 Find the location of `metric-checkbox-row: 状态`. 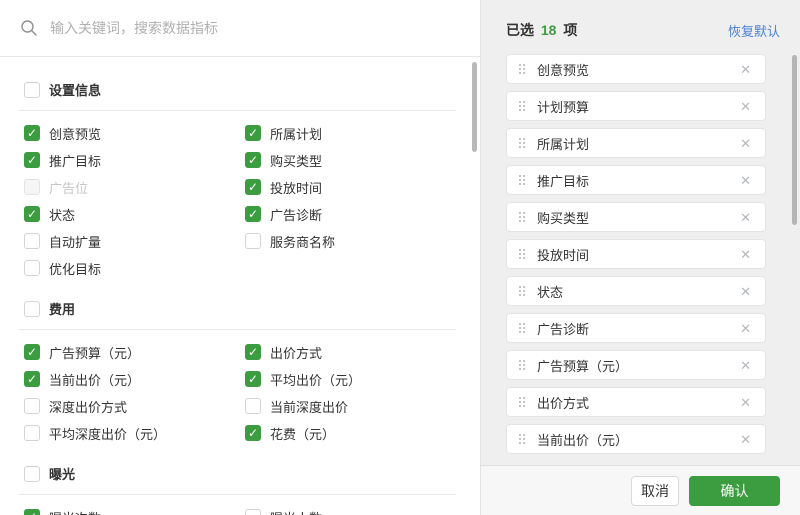

metric-checkbox-row: 状态 is located at coordinates (129, 214).